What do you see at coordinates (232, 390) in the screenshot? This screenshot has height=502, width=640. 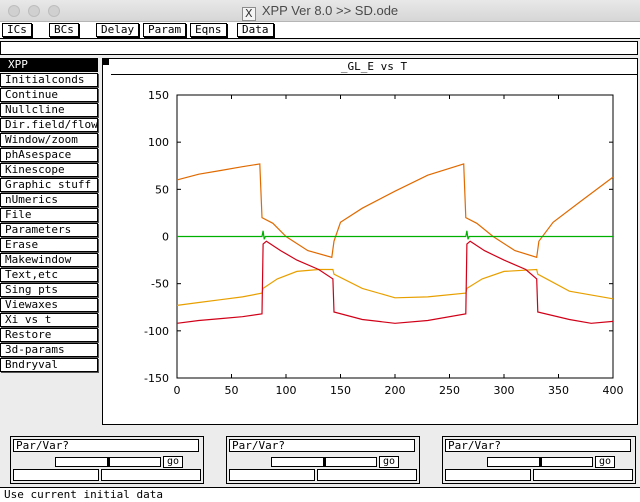 I see `x-tick-label: 50` at bounding box center [232, 390].